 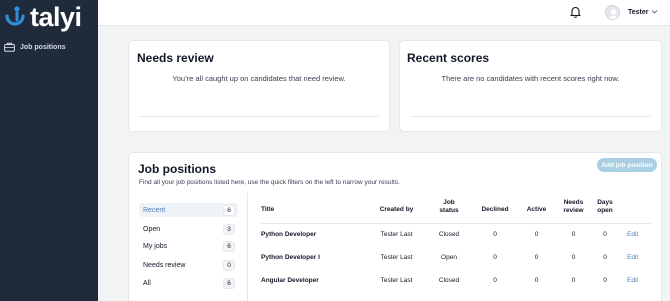 What do you see at coordinates (188, 283) in the screenshot?
I see `filter-all: All 6` at bounding box center [188, 283].